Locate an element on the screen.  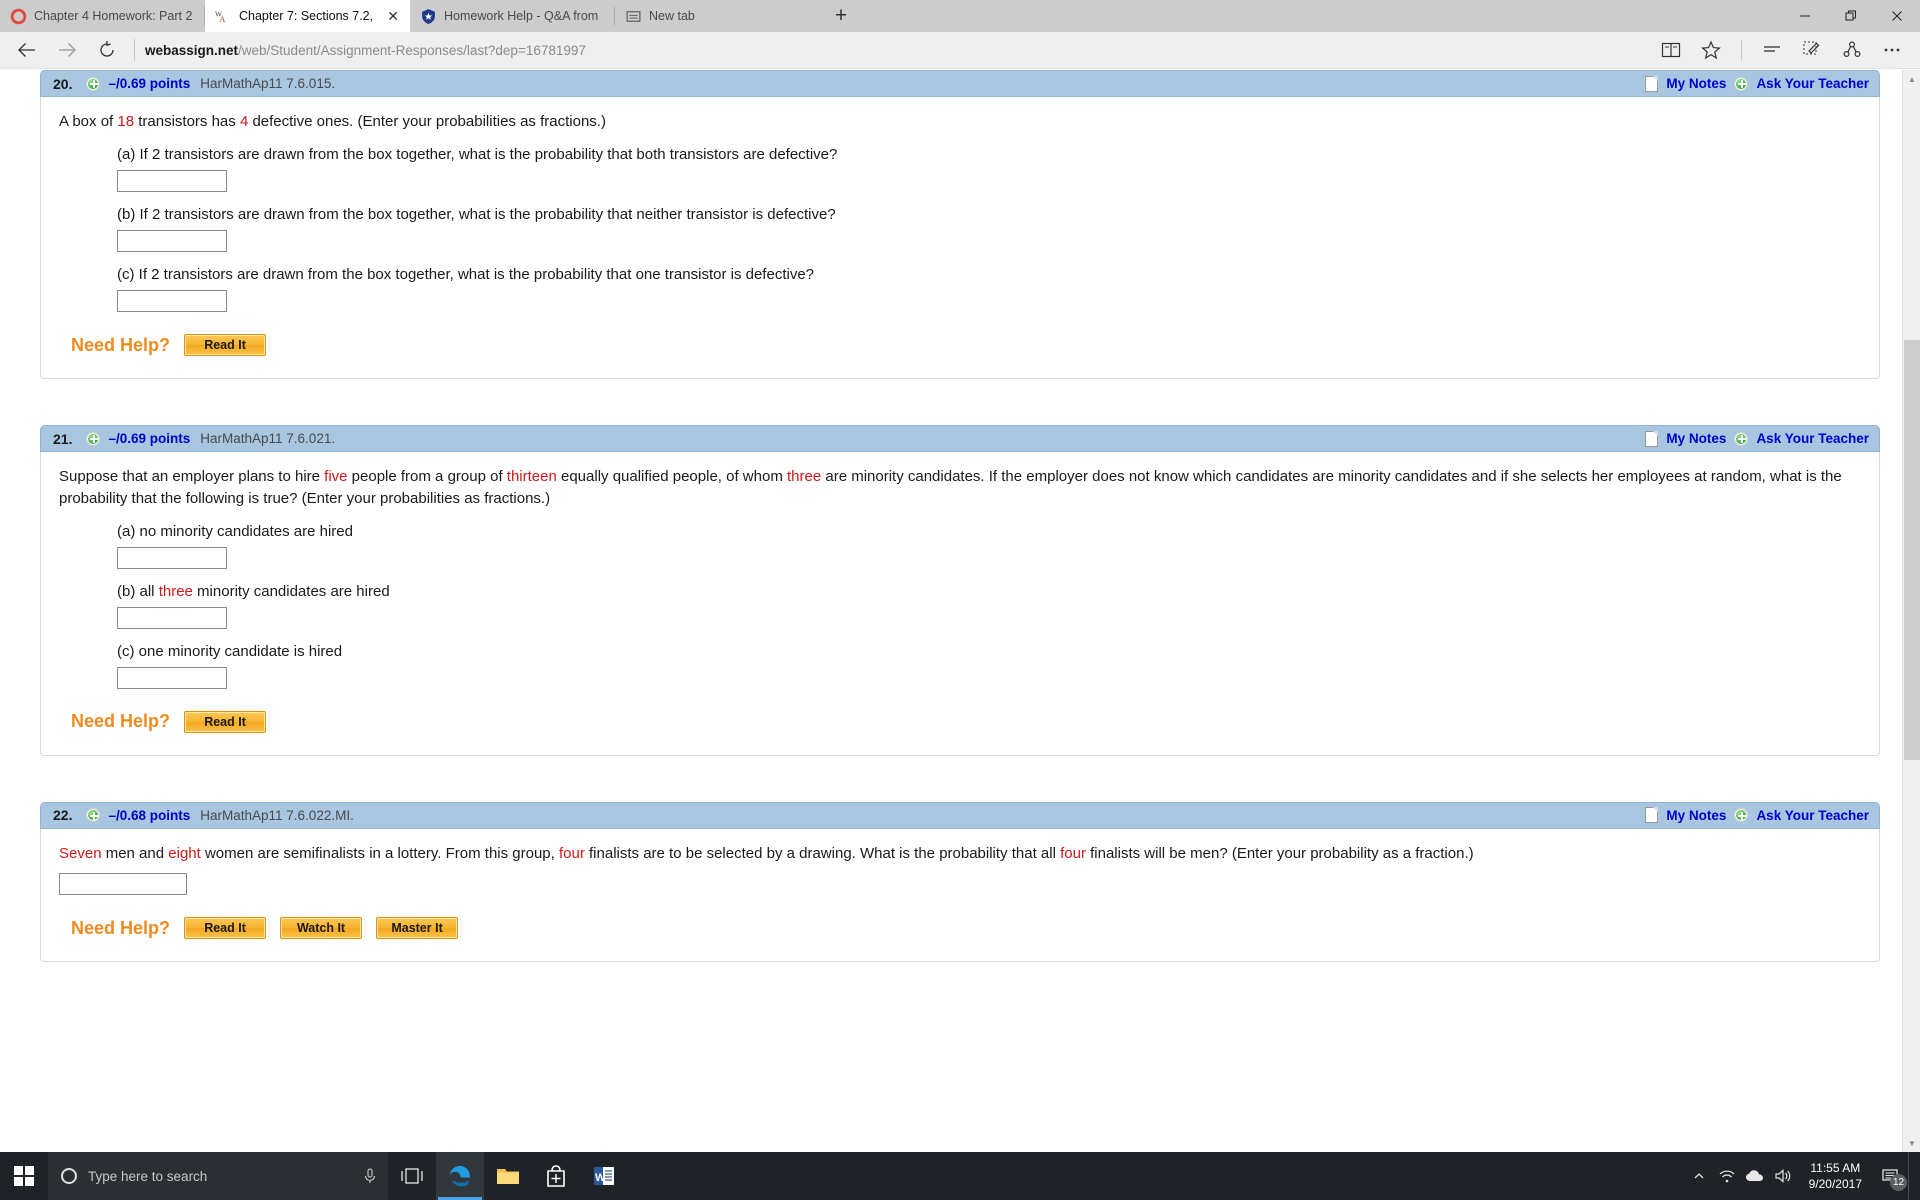
address-host: webassign.net is located at coordinates (192, 50).